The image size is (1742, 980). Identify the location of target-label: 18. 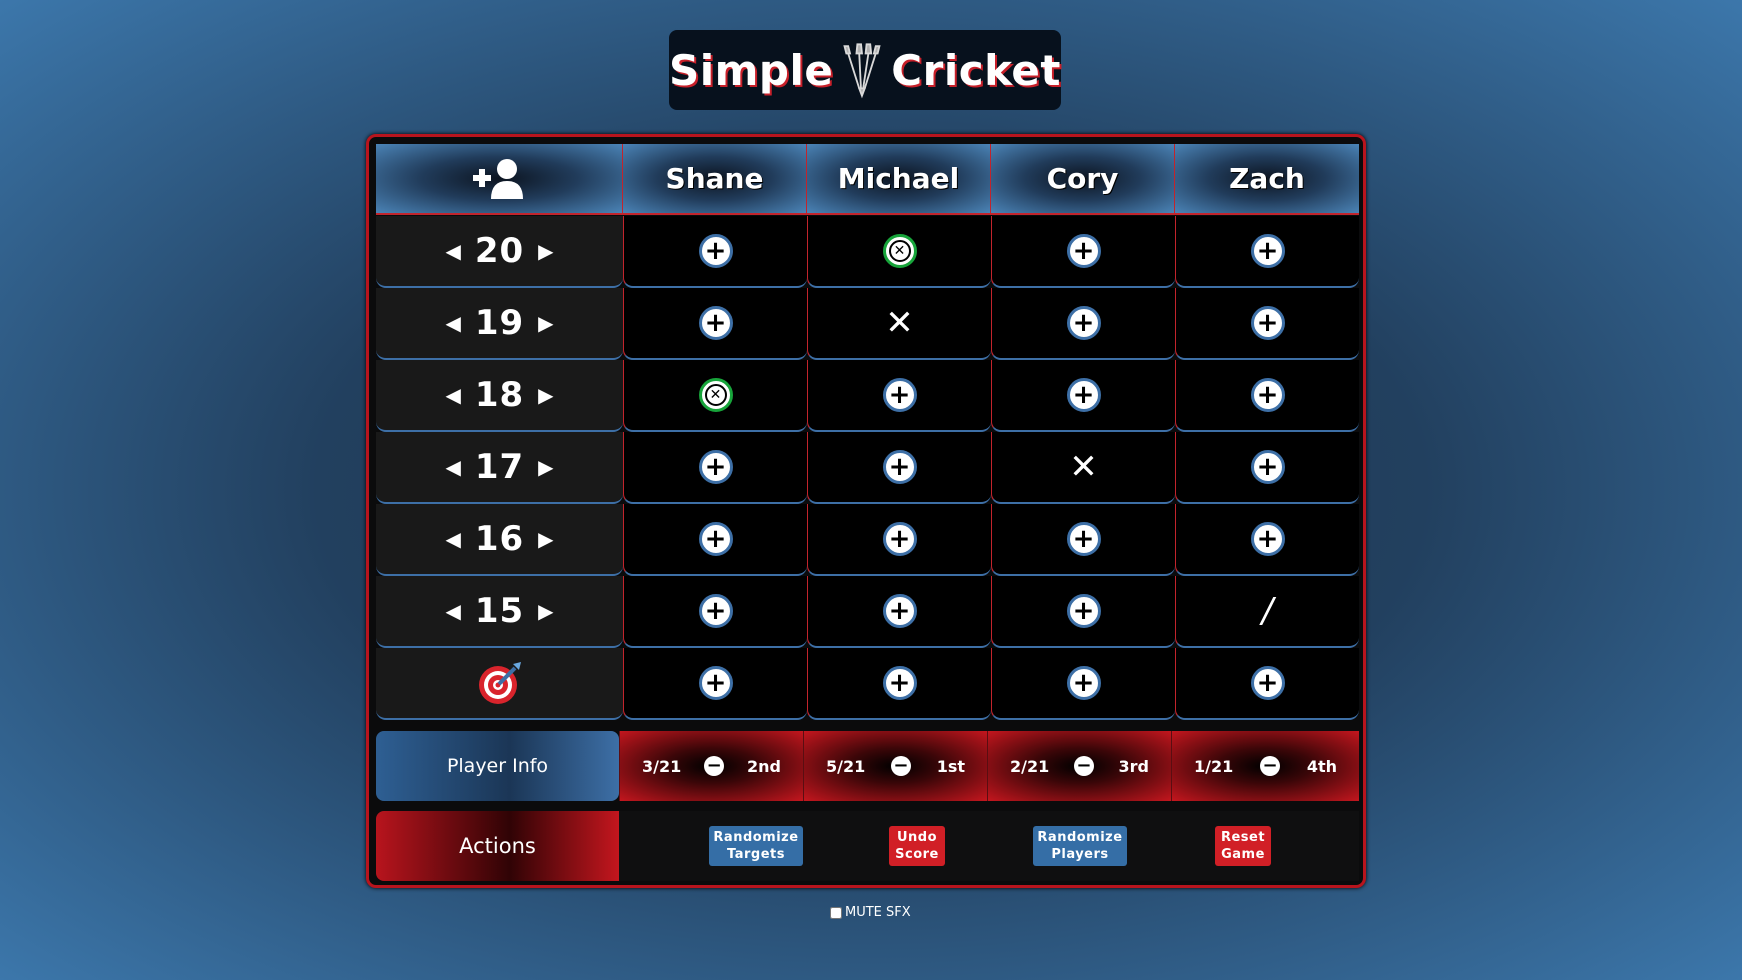
(499, 395).